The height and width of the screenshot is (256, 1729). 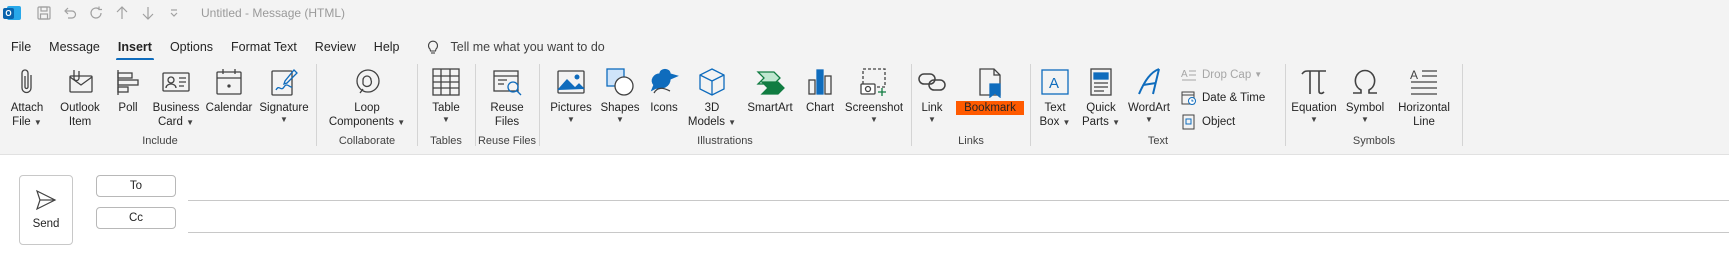 What do you see at coordinates (664, 82) in the screenshot?
I see `icons-icon` at bounding box center [664, 82].